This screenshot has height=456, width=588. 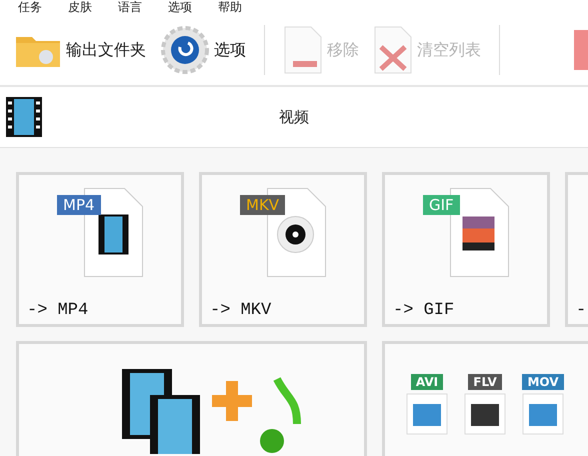 What do you see at coordinates (24, 117) in the screenshot?
I see `film-strip-icon` at bounding box center [24, 117].